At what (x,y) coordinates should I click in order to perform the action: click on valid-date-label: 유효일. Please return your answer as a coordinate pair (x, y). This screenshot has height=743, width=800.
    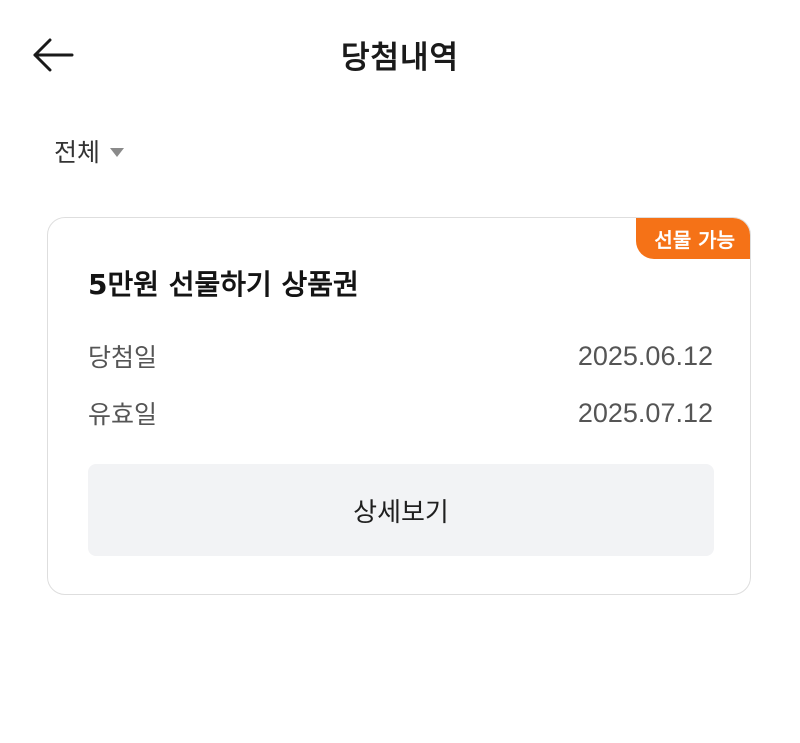
    Looking at the image, I should click on (123, 414).